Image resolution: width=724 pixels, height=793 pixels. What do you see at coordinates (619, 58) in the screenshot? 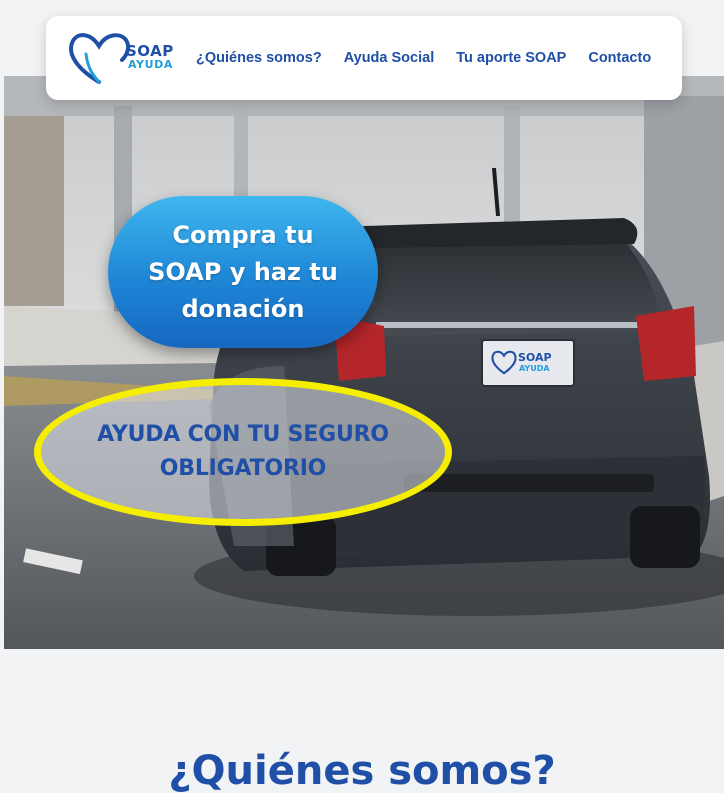
I see `nav-link-contacto: Contacto` at bounding box center [619, 58].